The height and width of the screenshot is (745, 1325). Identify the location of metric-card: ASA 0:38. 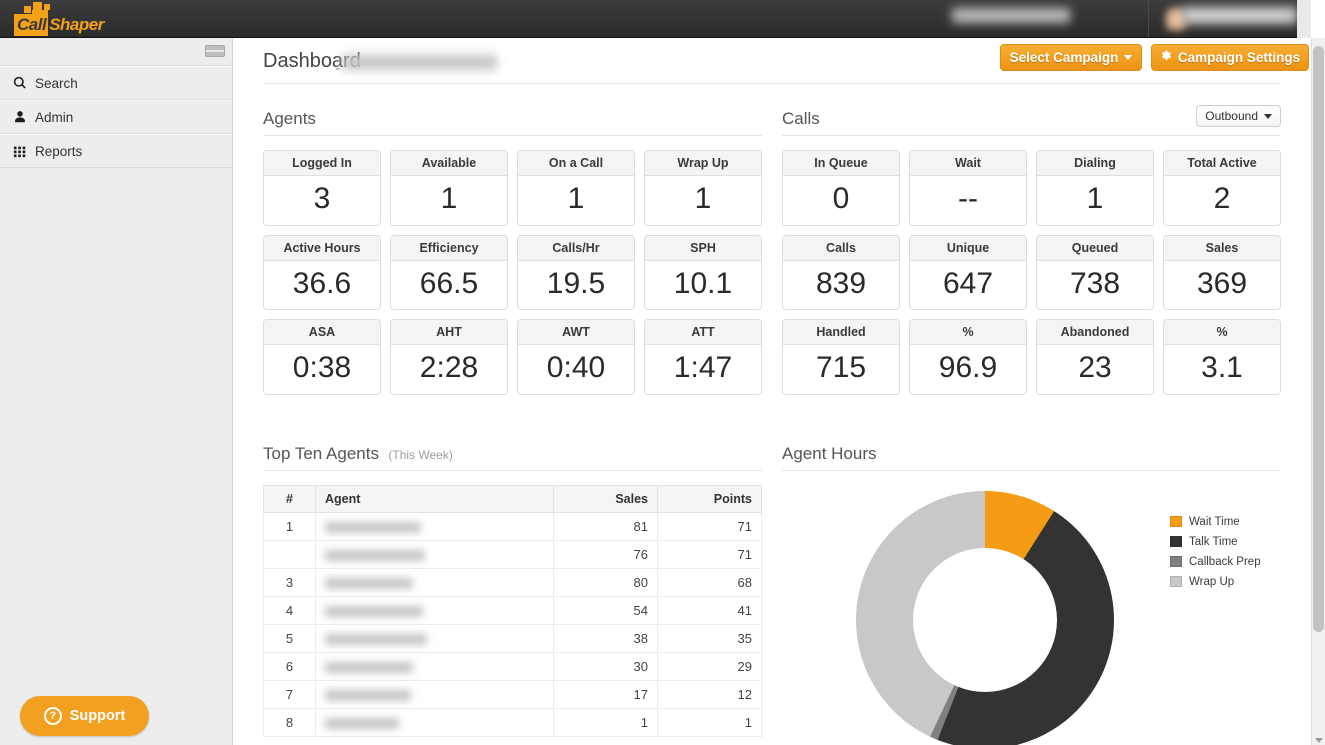
(322, 357).